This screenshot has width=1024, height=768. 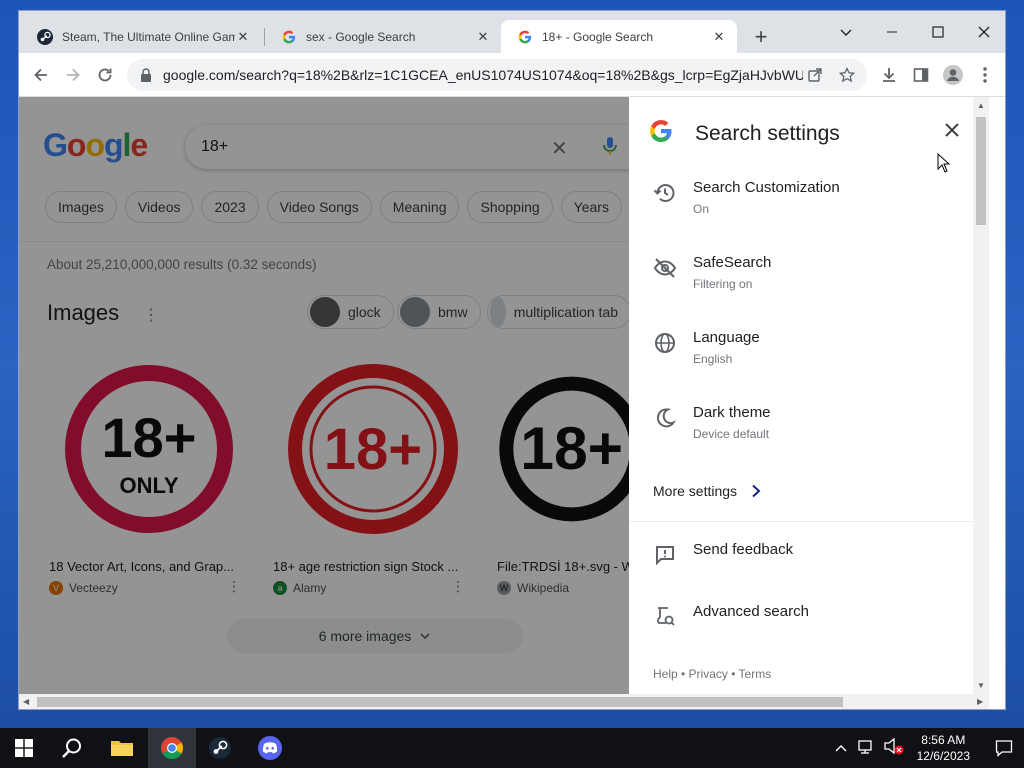 I want to click on clock-time: 8:56 AM, so click(x=943, y=740).